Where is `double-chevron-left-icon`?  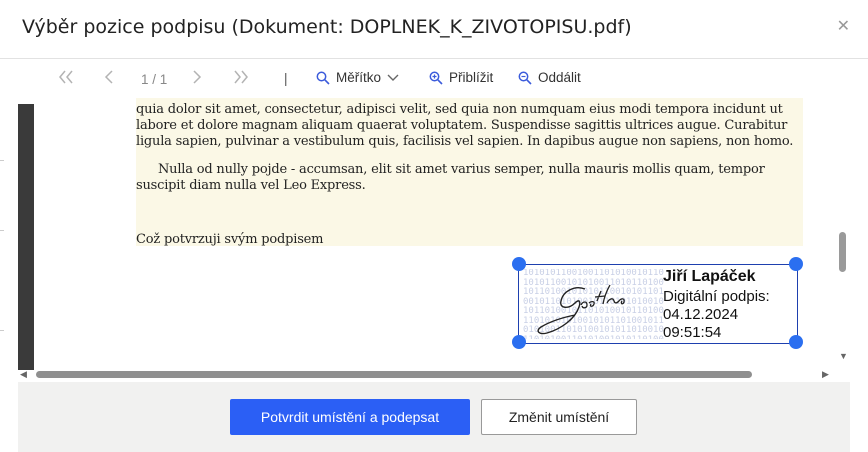
double-chevron-left-icon is located at coordinates (66, 77).